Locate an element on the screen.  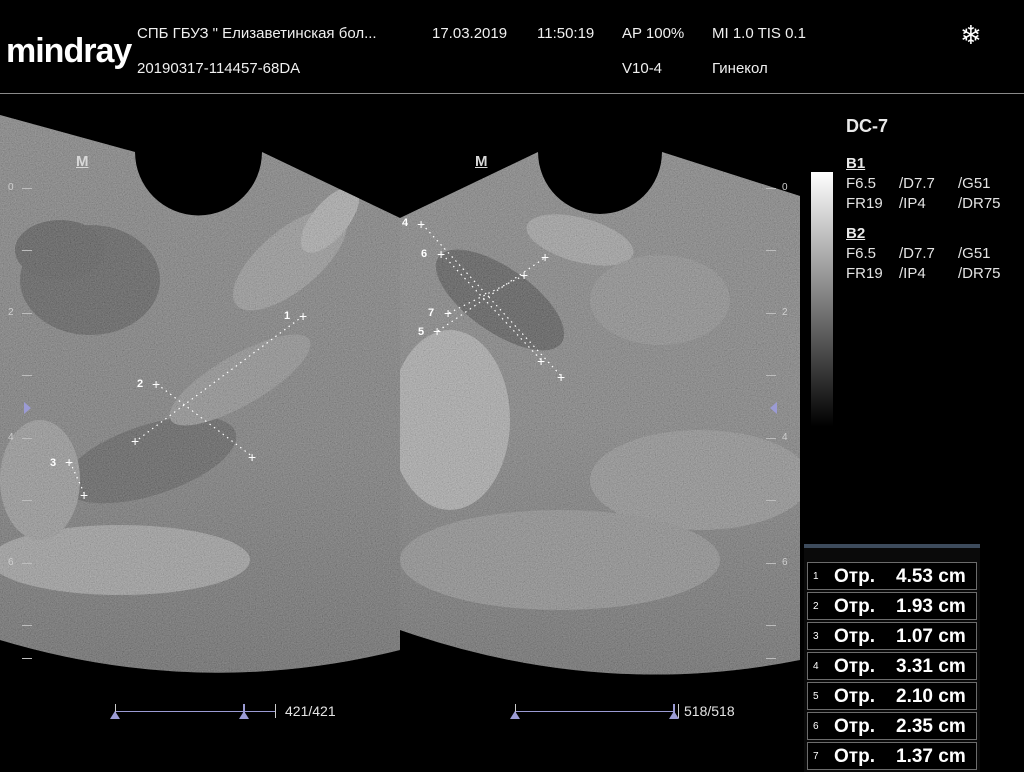
b2-image-process: /IP4 is located at coordinates (912, 273).